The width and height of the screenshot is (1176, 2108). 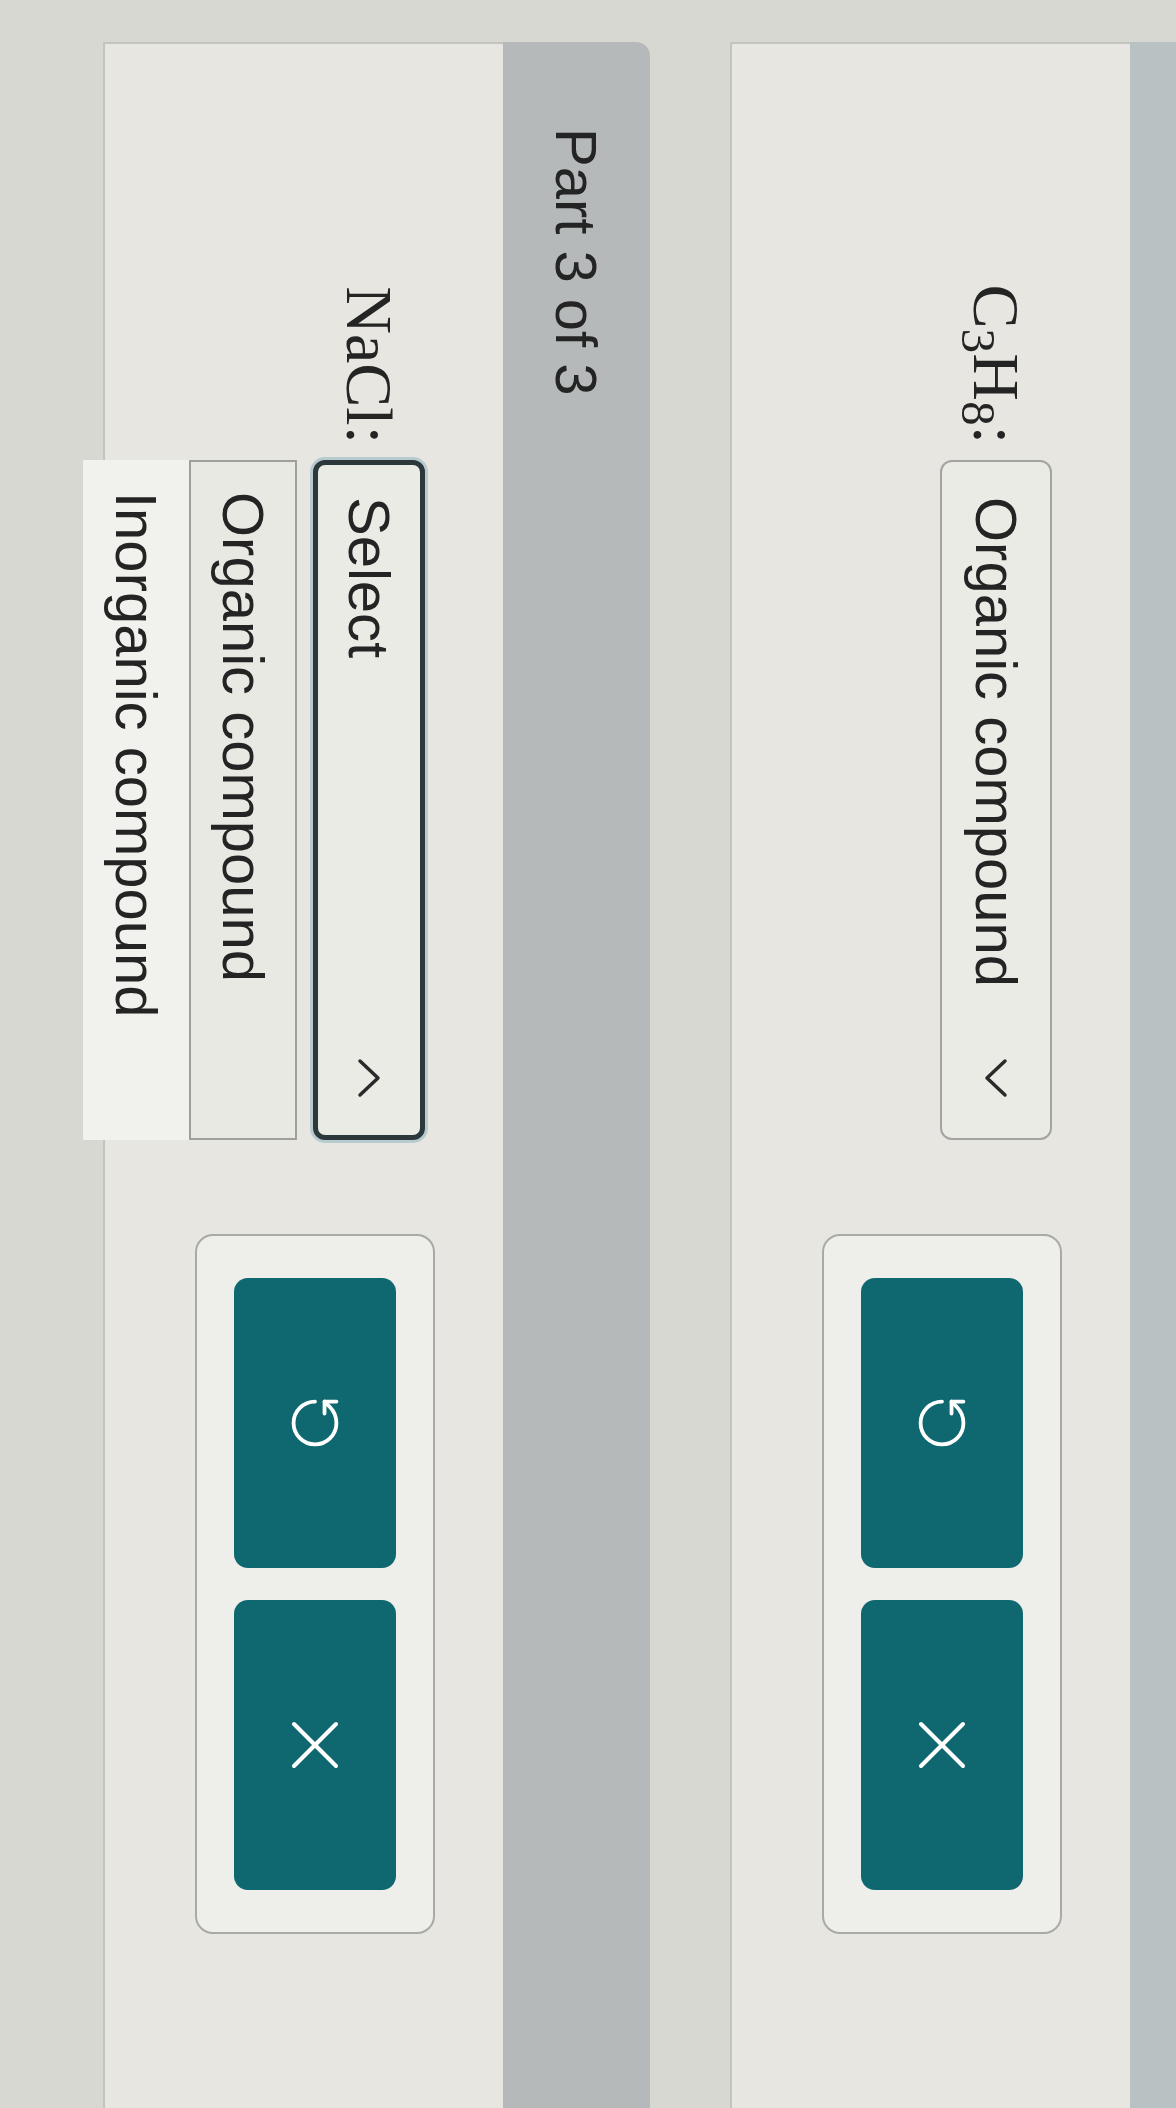 What do you see at coordinates (369, 365) in the screenshot?
I see `formula-label: NaCl:` at bounding box center [369, 365].